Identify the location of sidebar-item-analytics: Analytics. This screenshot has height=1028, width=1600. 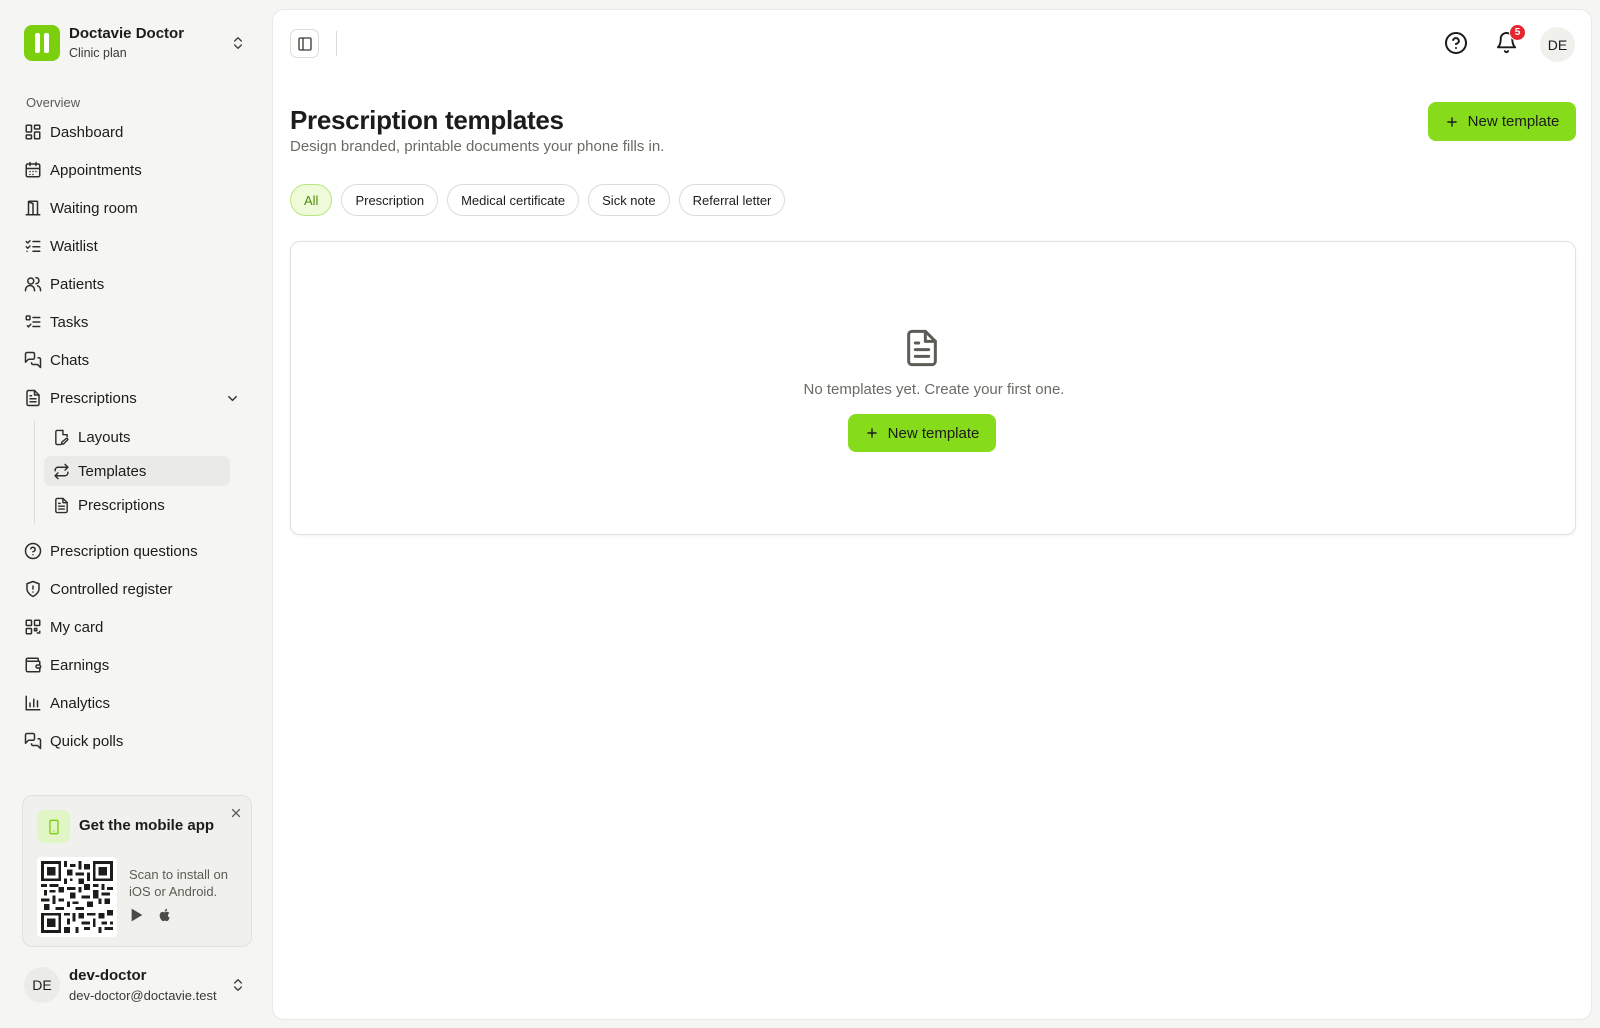
(140, 703).